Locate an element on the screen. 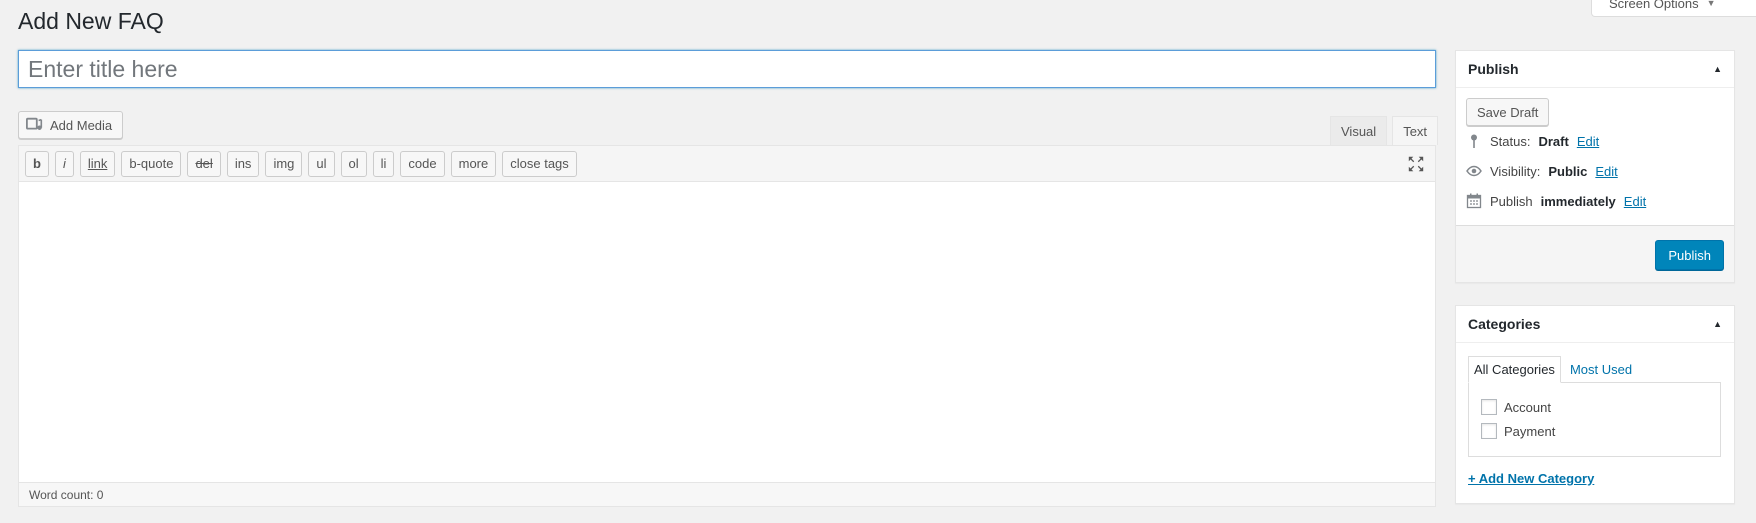 The height and width of the screenshot is (523, 1756). eye-icon is located at coordinates (1474, 171).